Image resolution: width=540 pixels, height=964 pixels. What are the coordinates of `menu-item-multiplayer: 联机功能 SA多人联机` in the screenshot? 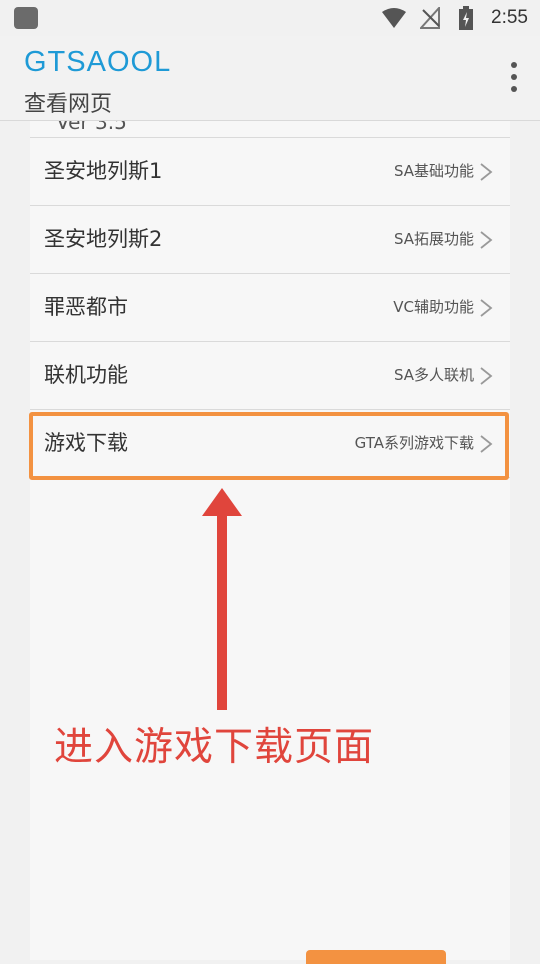 It's located at (270, 376).